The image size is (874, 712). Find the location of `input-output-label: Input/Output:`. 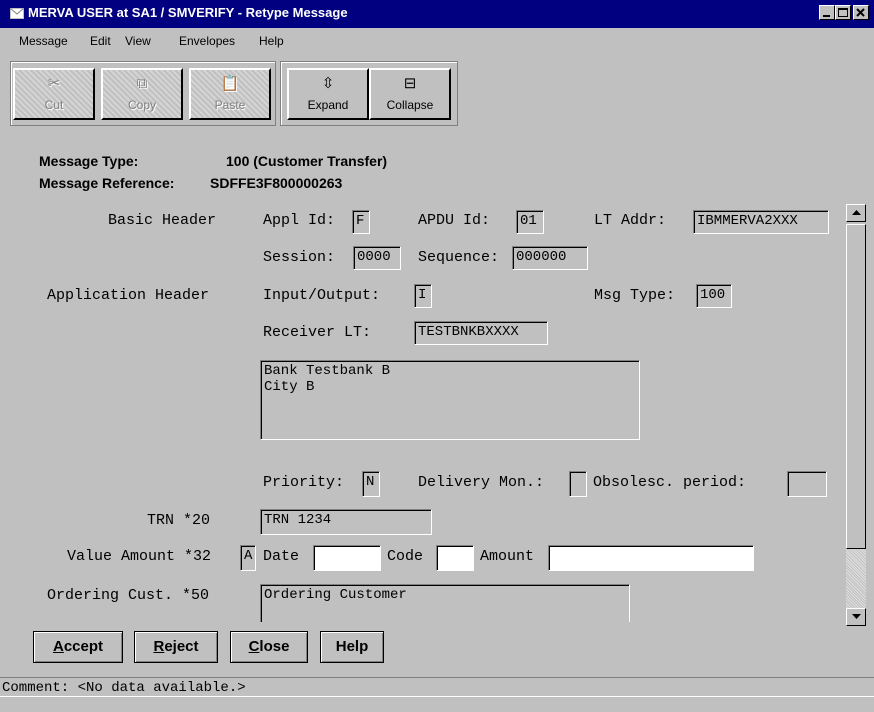

input-output-label: Input/Output: is located at coordinates (322, 295).